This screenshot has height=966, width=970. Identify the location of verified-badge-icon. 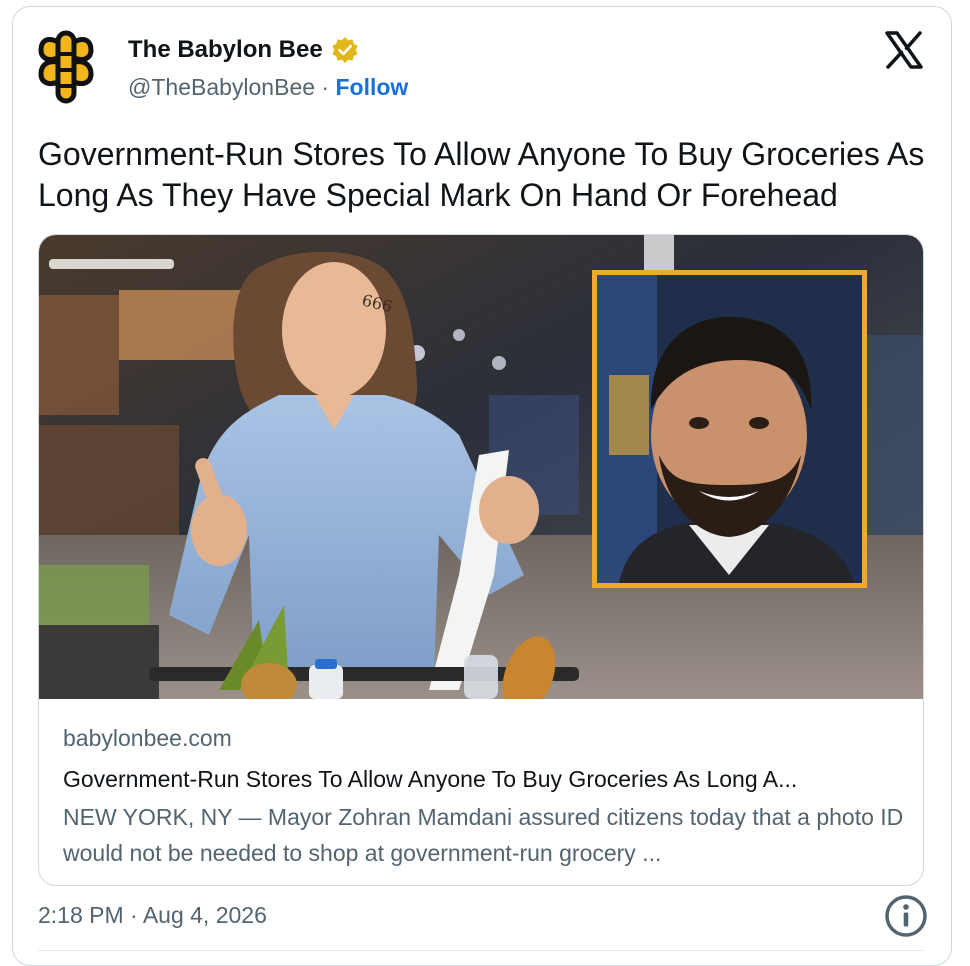
(345, 50).